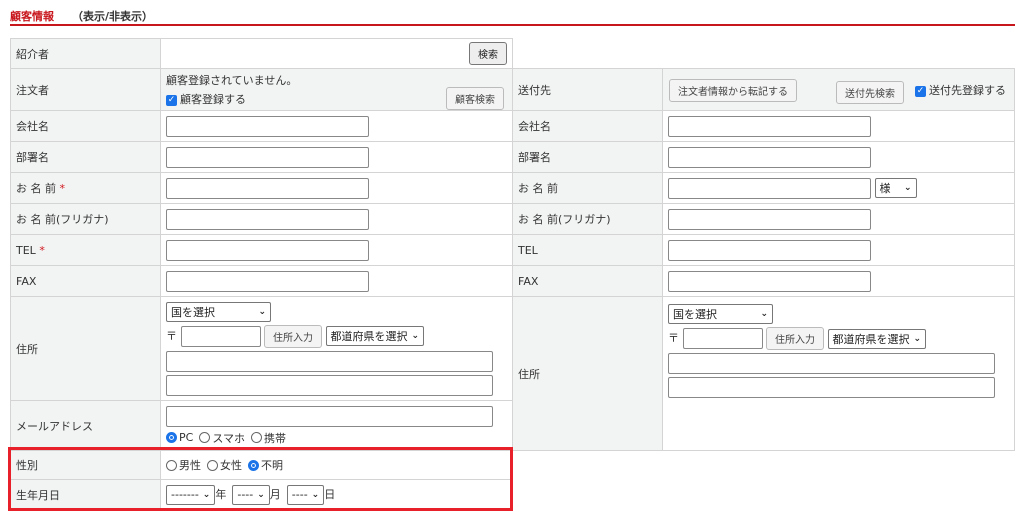 The height and width of the screenshot is (520, 1024). I want to click on ship-address-line2-input, so click(831, 387).